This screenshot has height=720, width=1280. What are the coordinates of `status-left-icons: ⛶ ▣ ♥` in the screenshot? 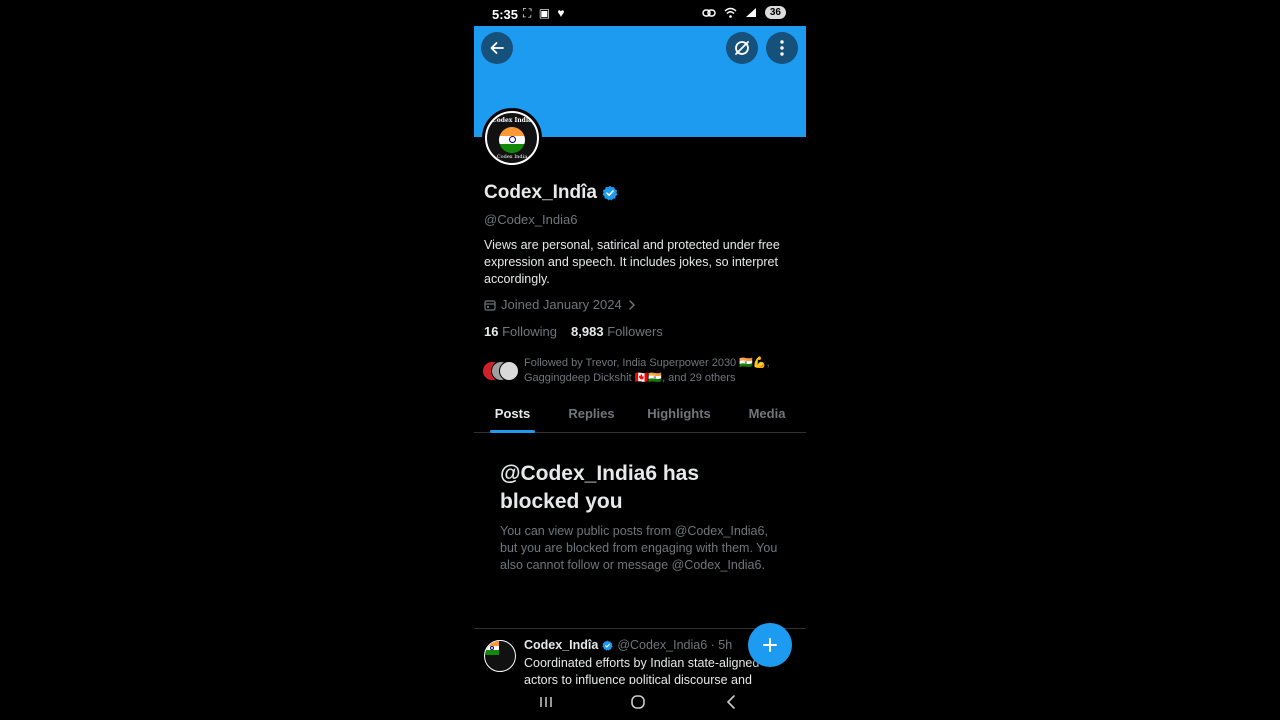 It's located at (545, 13).